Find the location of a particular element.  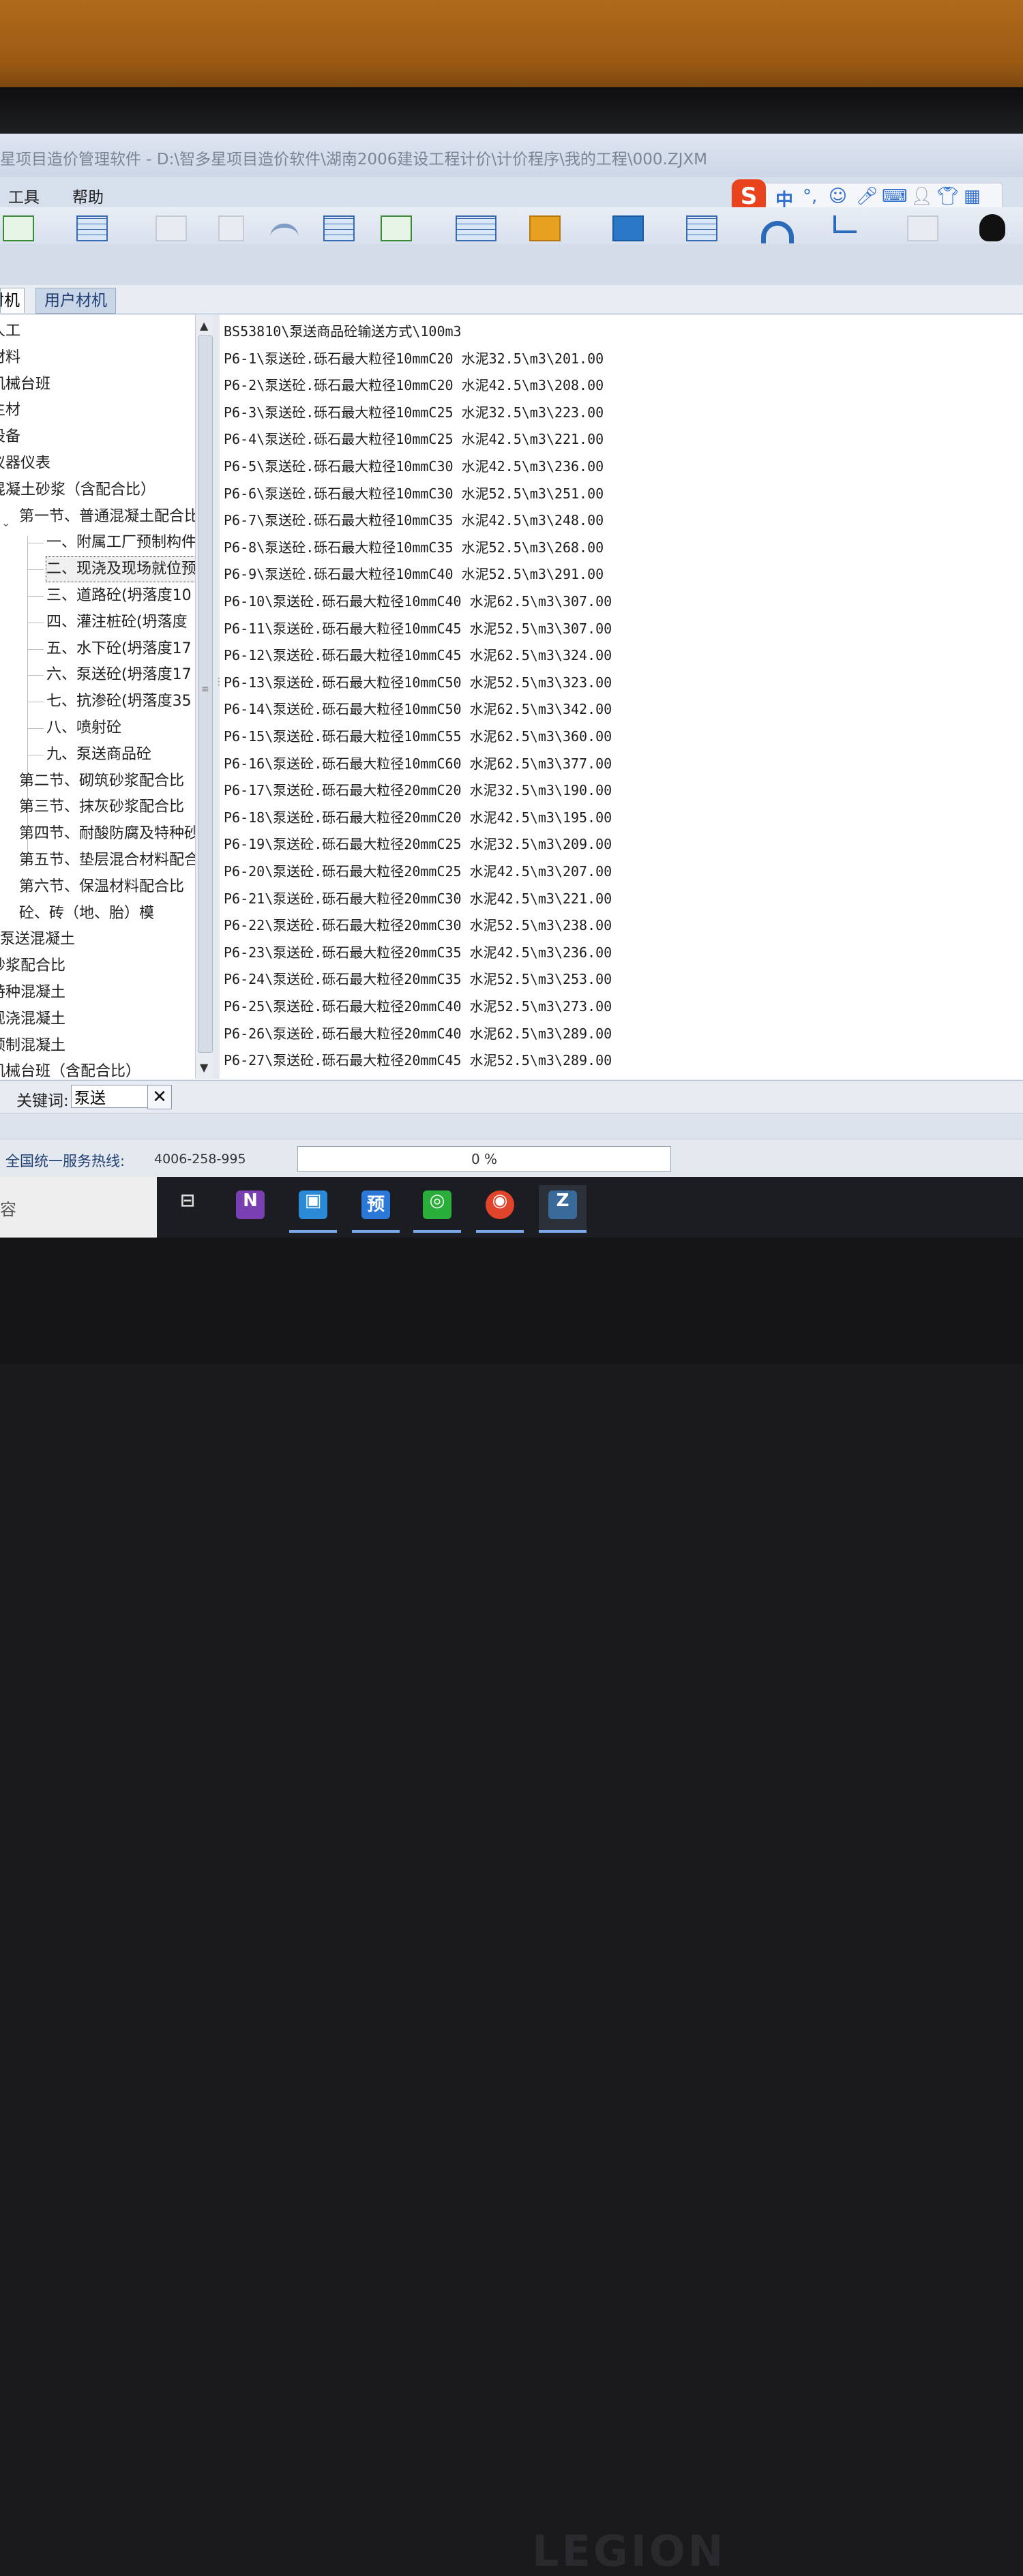

tree-item: 第三节、抹灰砂浆配合比 is located at coordinates (102, 808).